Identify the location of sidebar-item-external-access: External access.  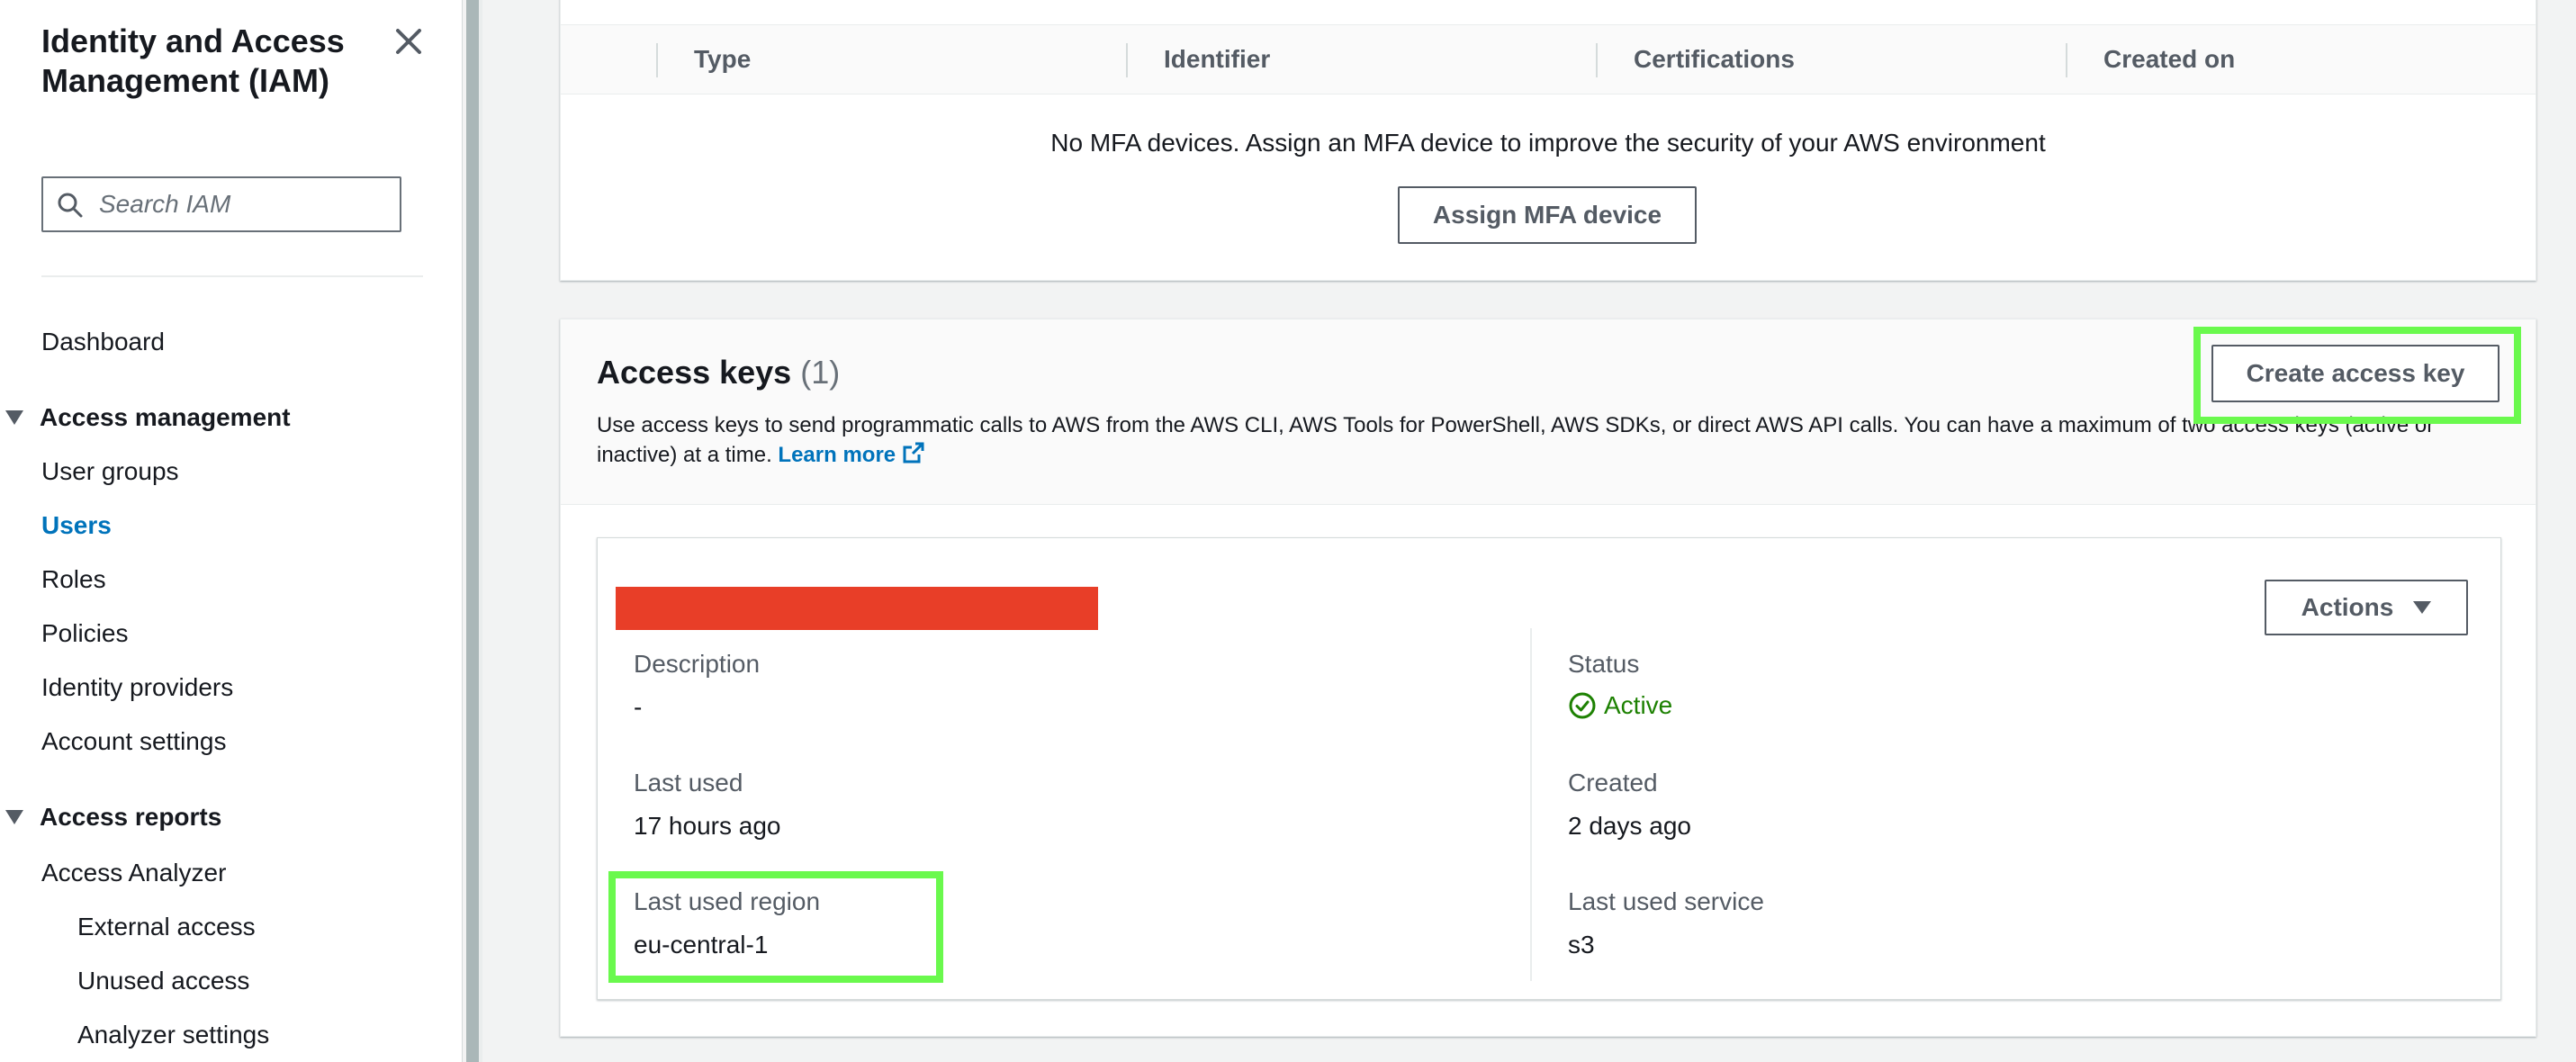
(166, 927).